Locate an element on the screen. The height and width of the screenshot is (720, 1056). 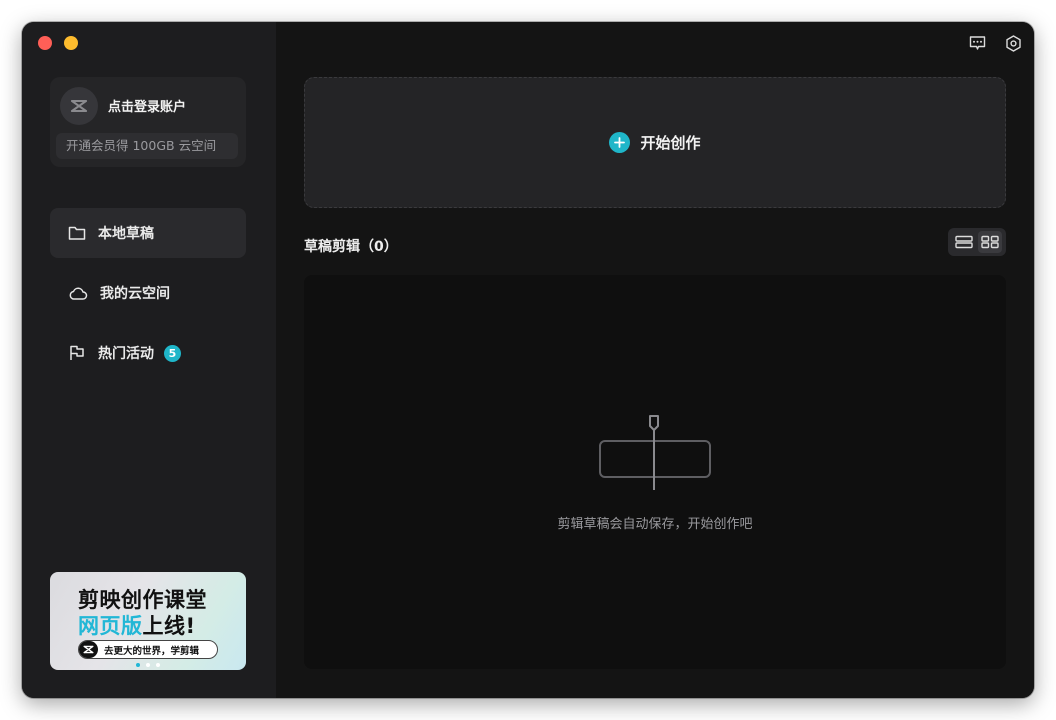
list-view-icon is located at coordinates (964, 242).